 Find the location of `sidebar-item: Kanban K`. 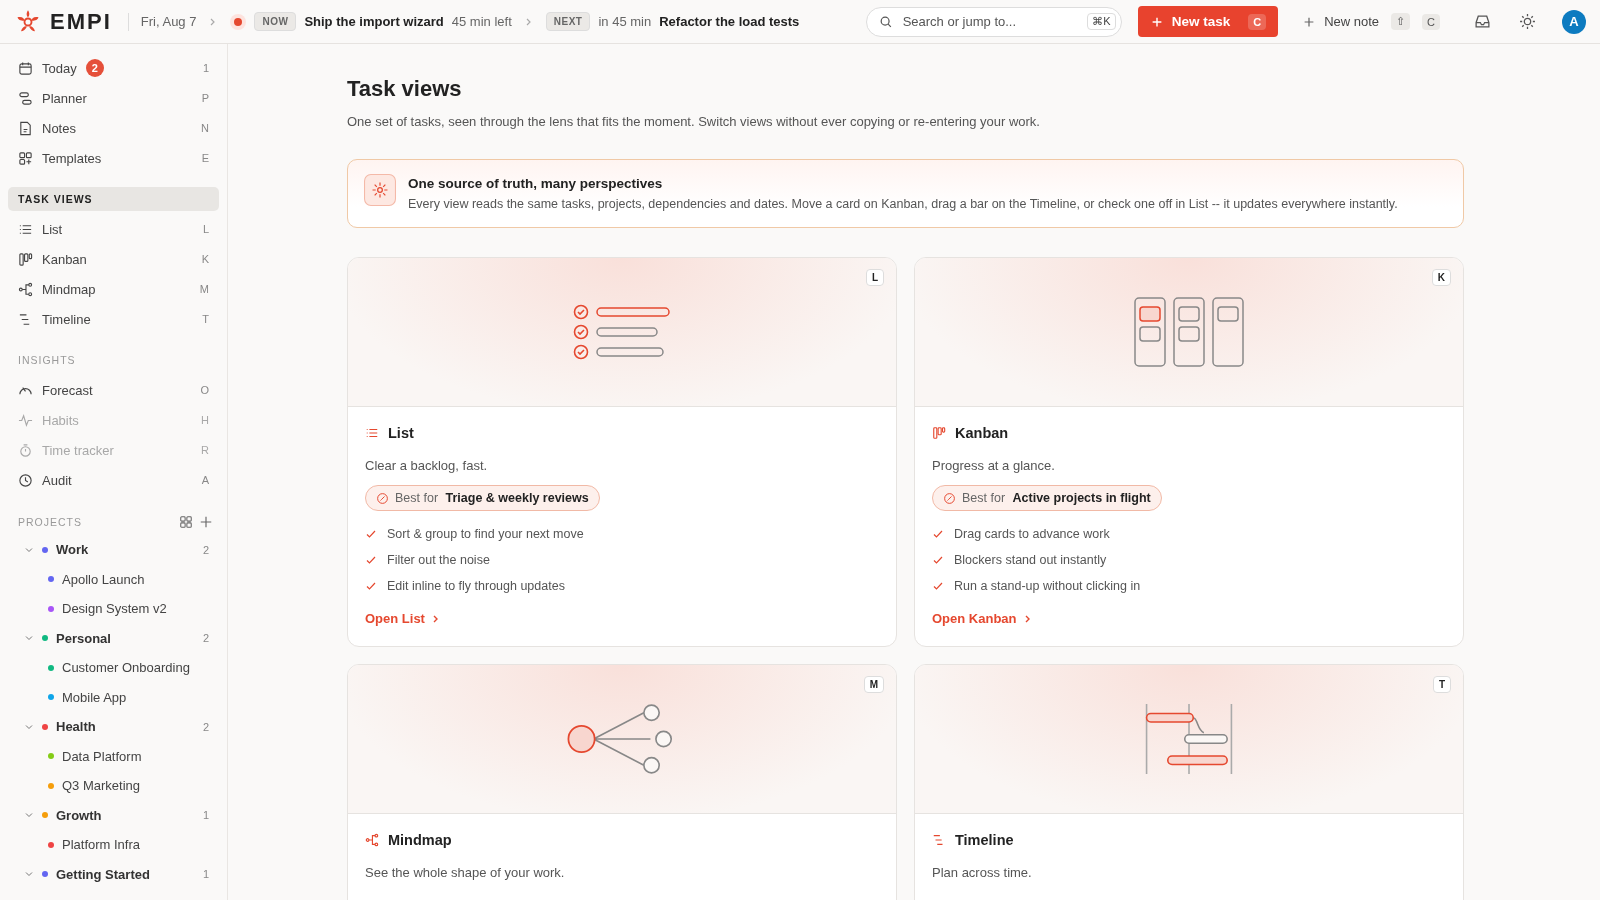

sidebar-item: Kanban K is located at coordinates (113, 259).